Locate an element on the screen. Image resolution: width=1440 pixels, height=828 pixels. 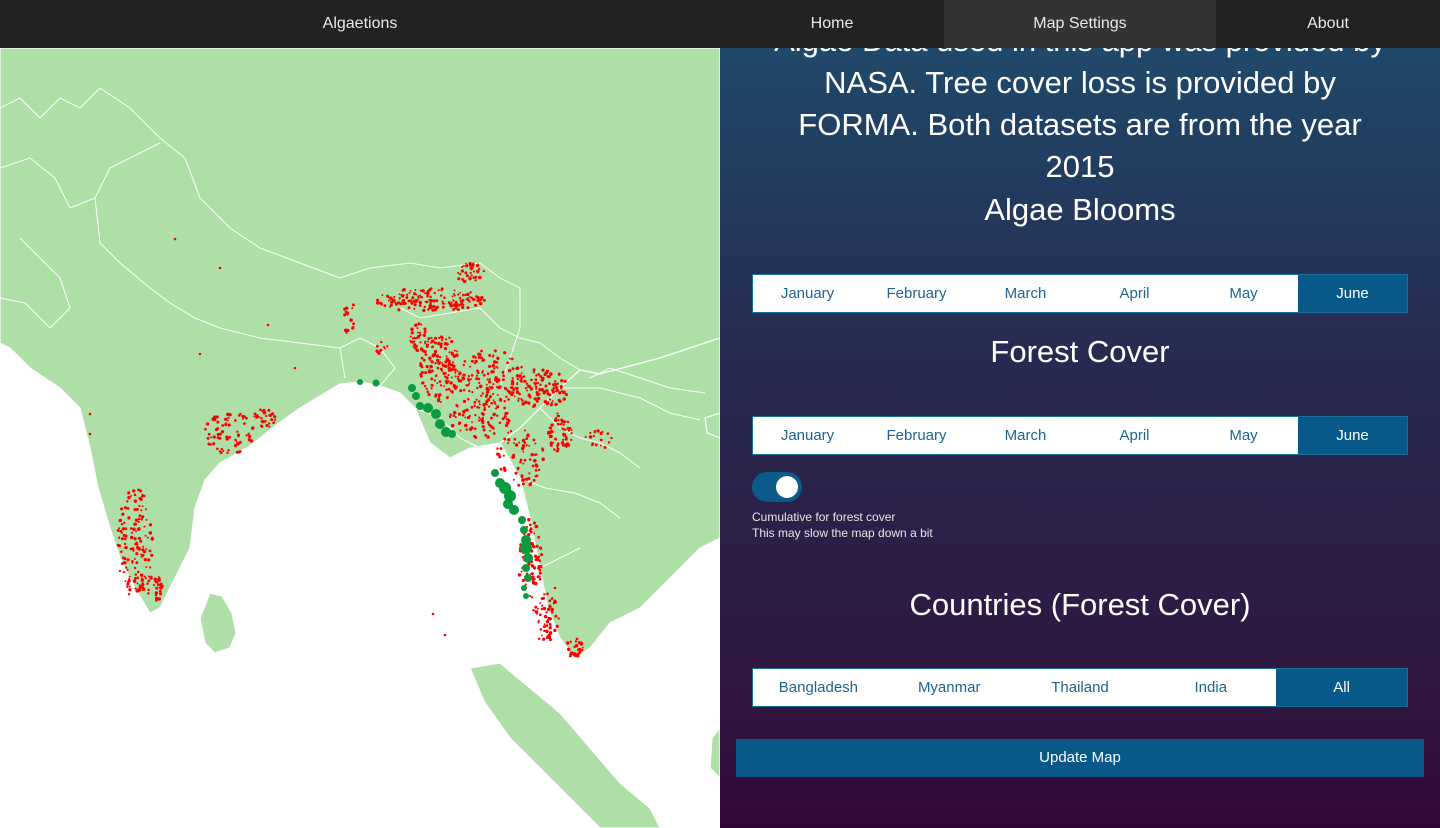
forest-month-march: March is located at coordinates (1025, 435).